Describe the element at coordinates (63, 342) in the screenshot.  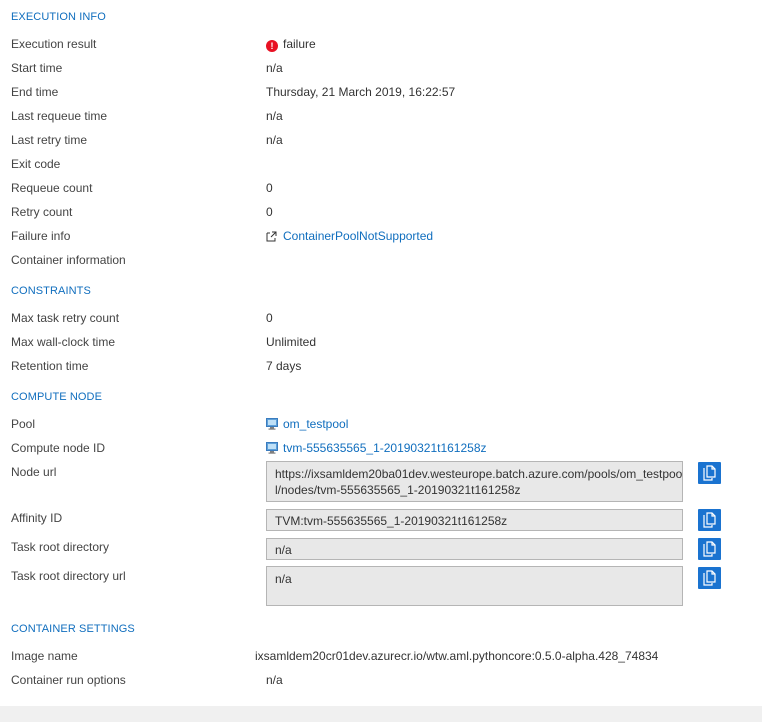
I see `max-wall-clock-label: Max wall-clock time` at that location.